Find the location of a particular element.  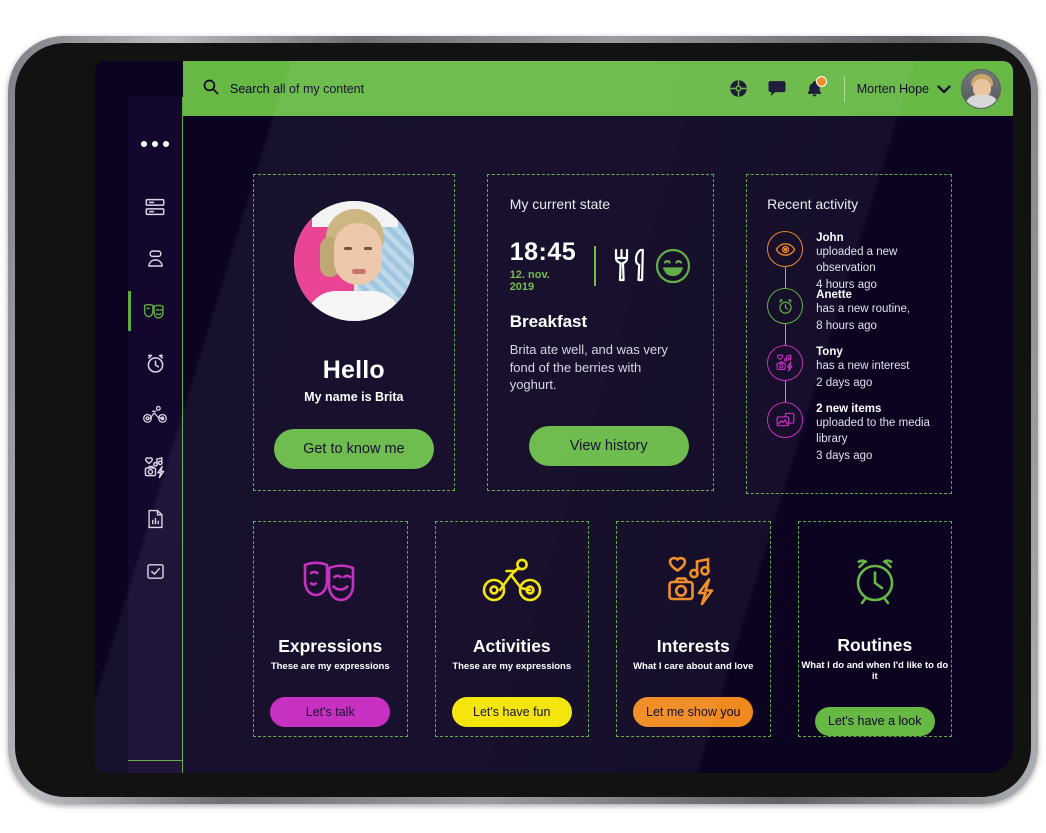

top-bar: Morten Hope is located at coordinates (598, 88).